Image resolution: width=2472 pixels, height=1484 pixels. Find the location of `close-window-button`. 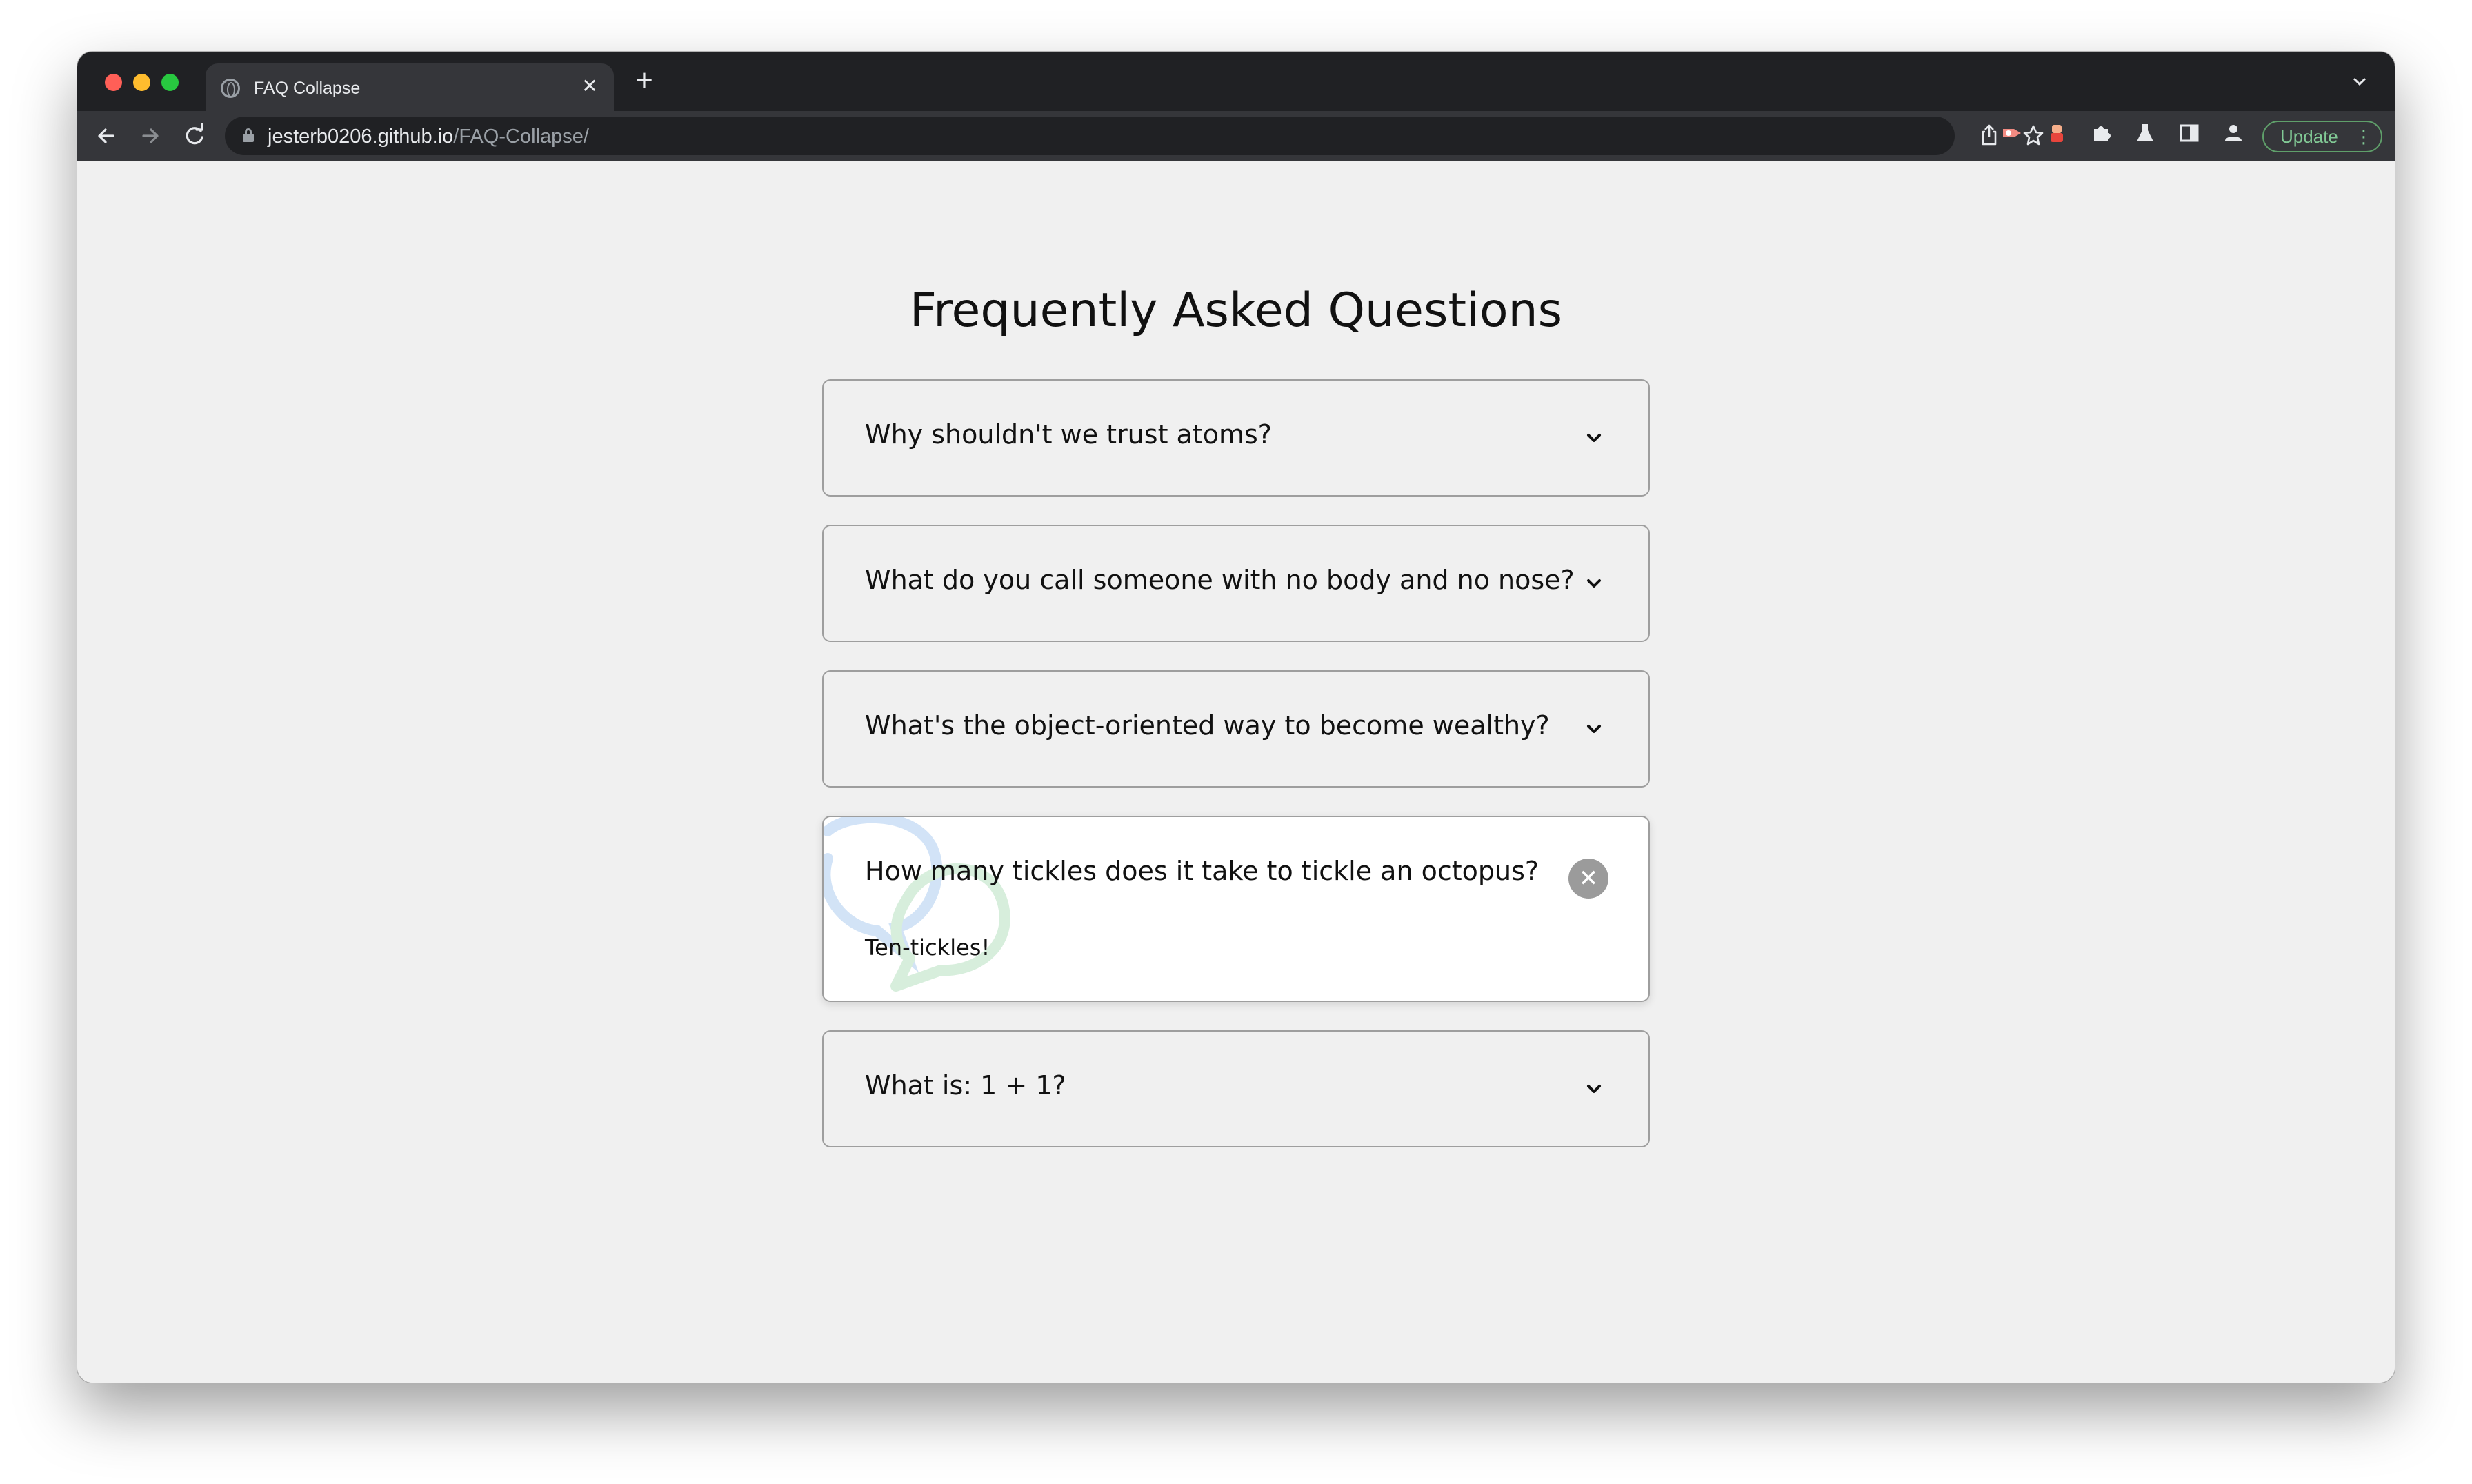

close-window-button is located at coordinates (114, 83).